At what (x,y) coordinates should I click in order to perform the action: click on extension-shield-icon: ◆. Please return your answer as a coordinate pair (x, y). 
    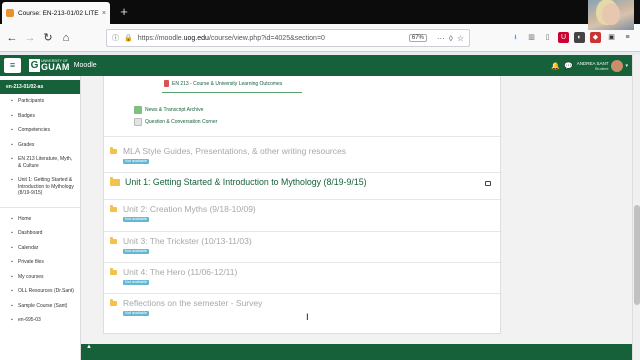
    Looking at the image, I should click on (595, 37).